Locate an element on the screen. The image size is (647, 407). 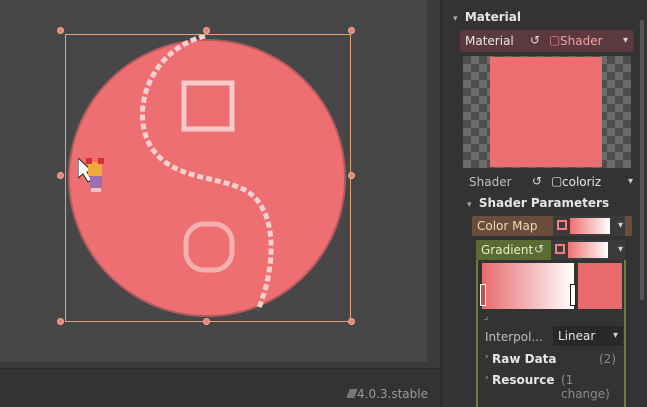
gradient-swatch is located at coordinates (588, 250).